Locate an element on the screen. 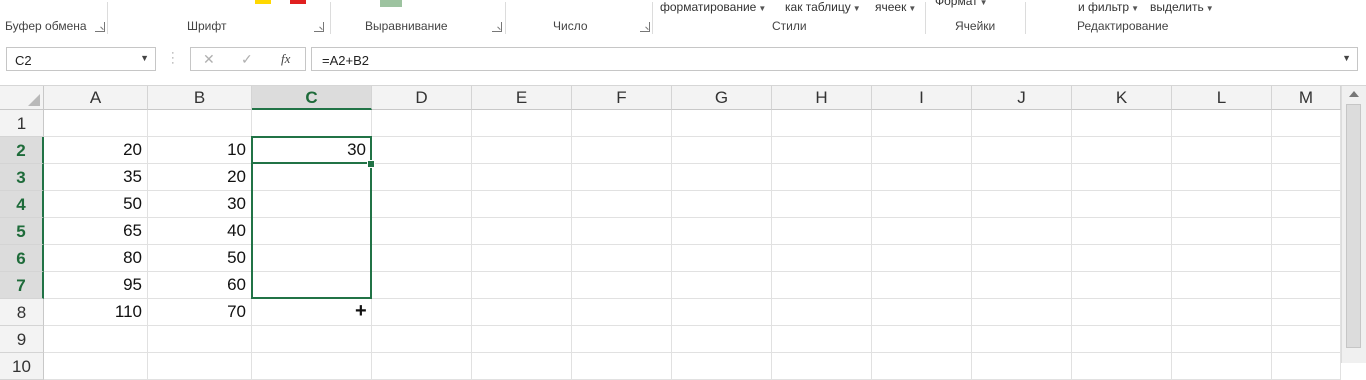 The width and height of the screenshot is (1366, 380). cell-styles-button: ячеек ▼ is located at coordinates (895, 7).